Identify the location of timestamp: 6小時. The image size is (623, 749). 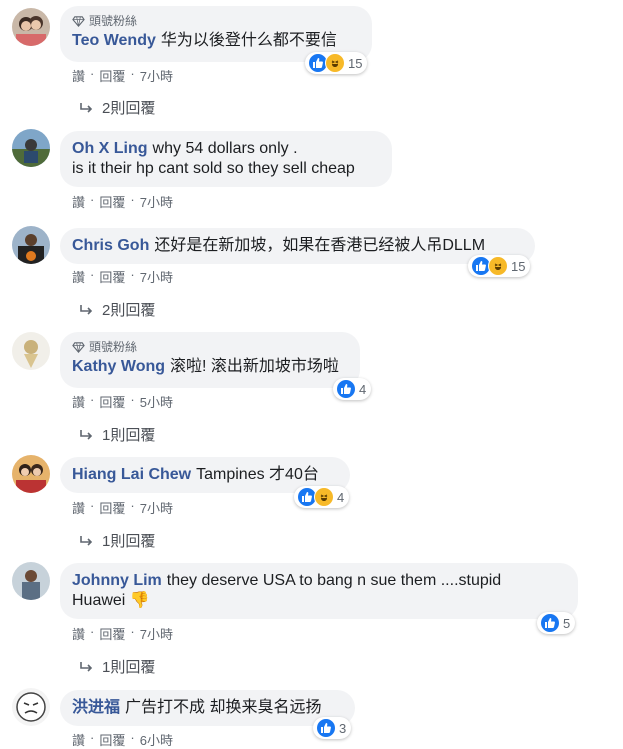
(156, 739).